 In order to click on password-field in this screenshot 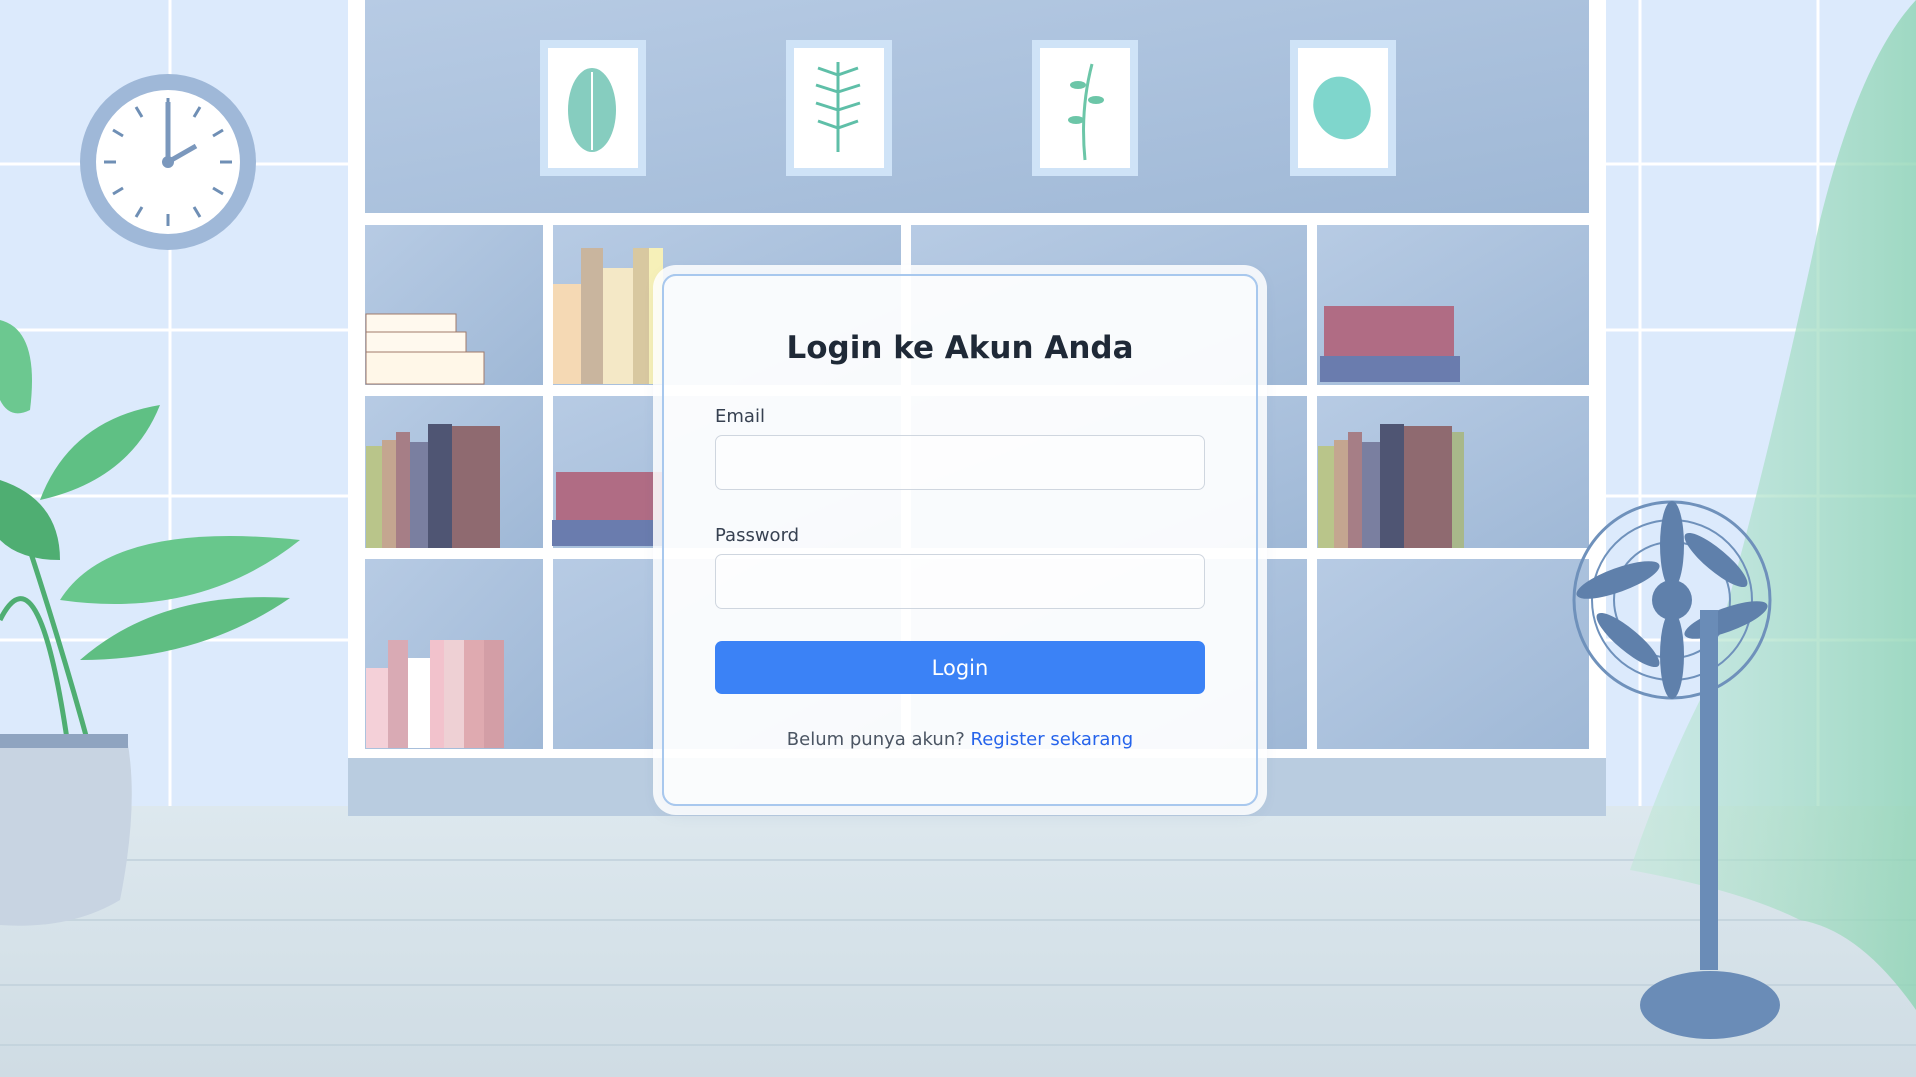, I will do `click(960, 581)`.